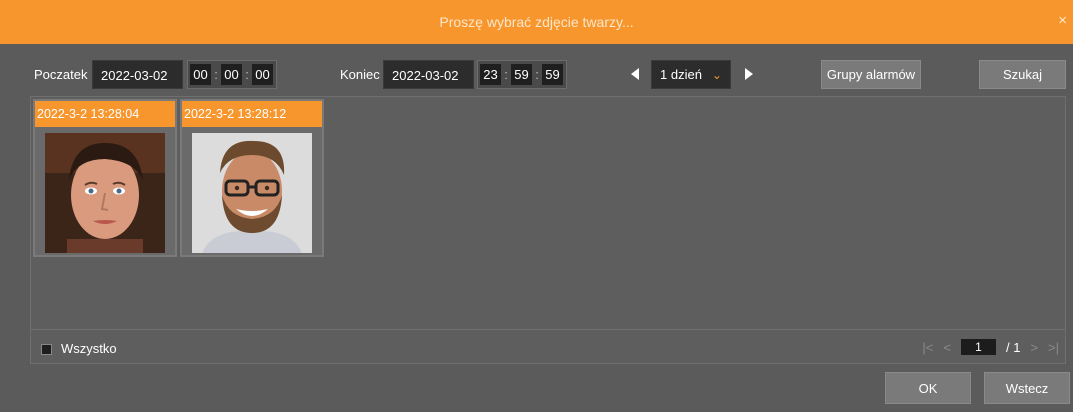 The image size is (1073, 412). Describe the element at coordinates (928, 388) in the screenshot. I see `ok-button: OK` at that location.